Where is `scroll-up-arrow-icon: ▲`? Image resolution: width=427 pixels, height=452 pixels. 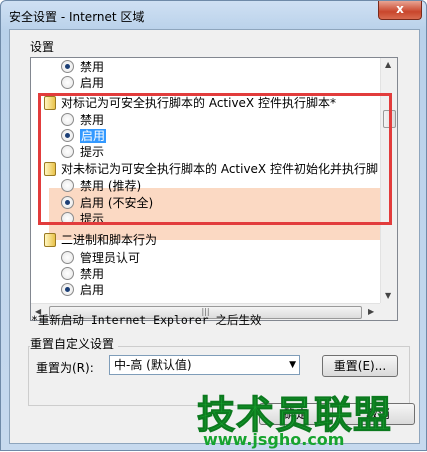 scroll-up-arrow-icon: ▲ is located at coordinates (388, 64).